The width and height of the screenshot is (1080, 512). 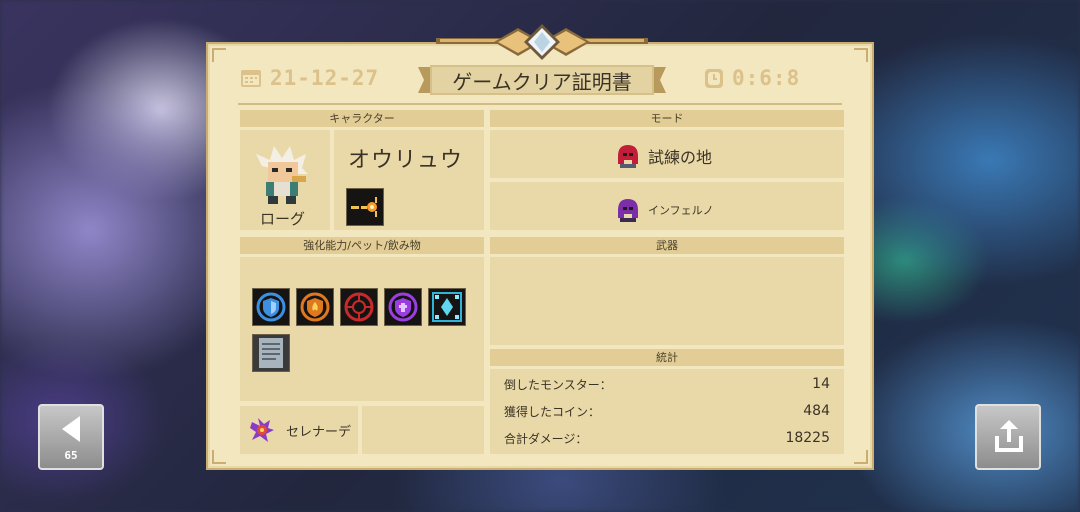 I want to click on mode-stage-label: 試練の地, so click(x=680, y=157).